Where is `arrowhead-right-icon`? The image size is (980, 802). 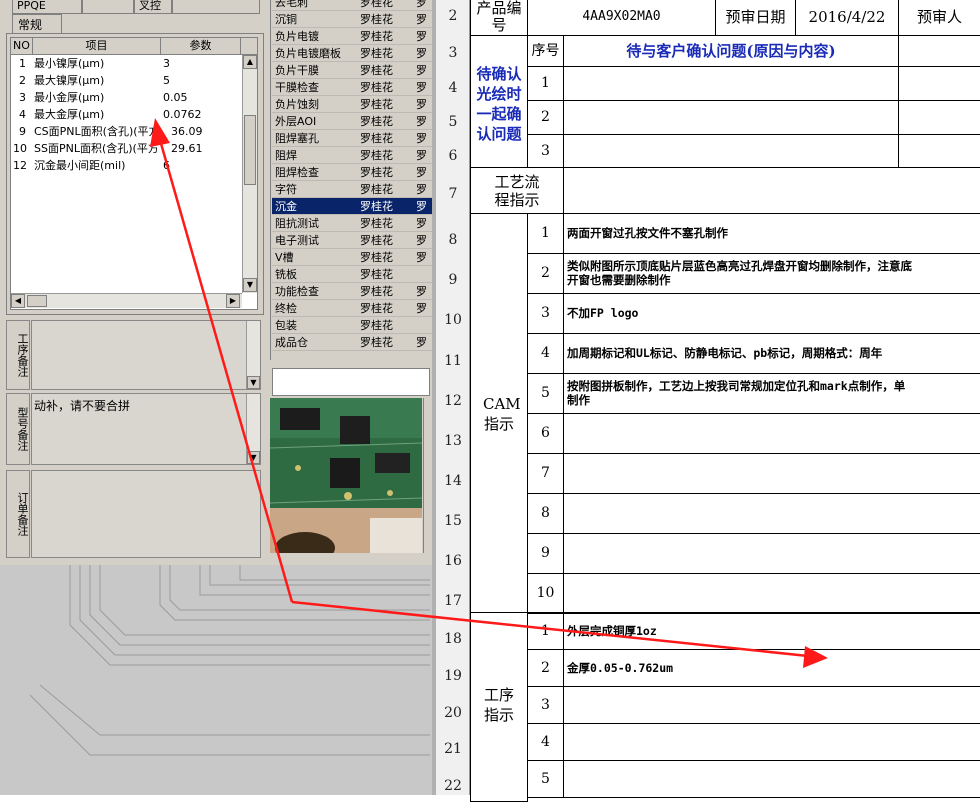
arrowhead-right-icon is located at coordinates (815, 657).